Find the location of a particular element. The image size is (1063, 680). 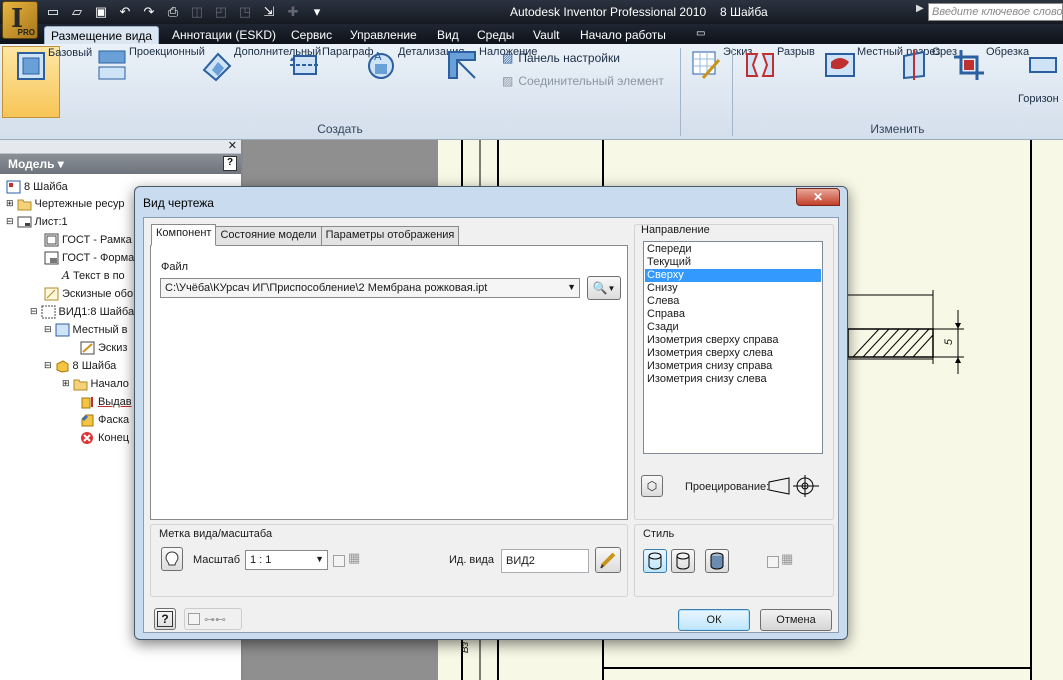

style-shaded-button is located at coordinates (717, 561).